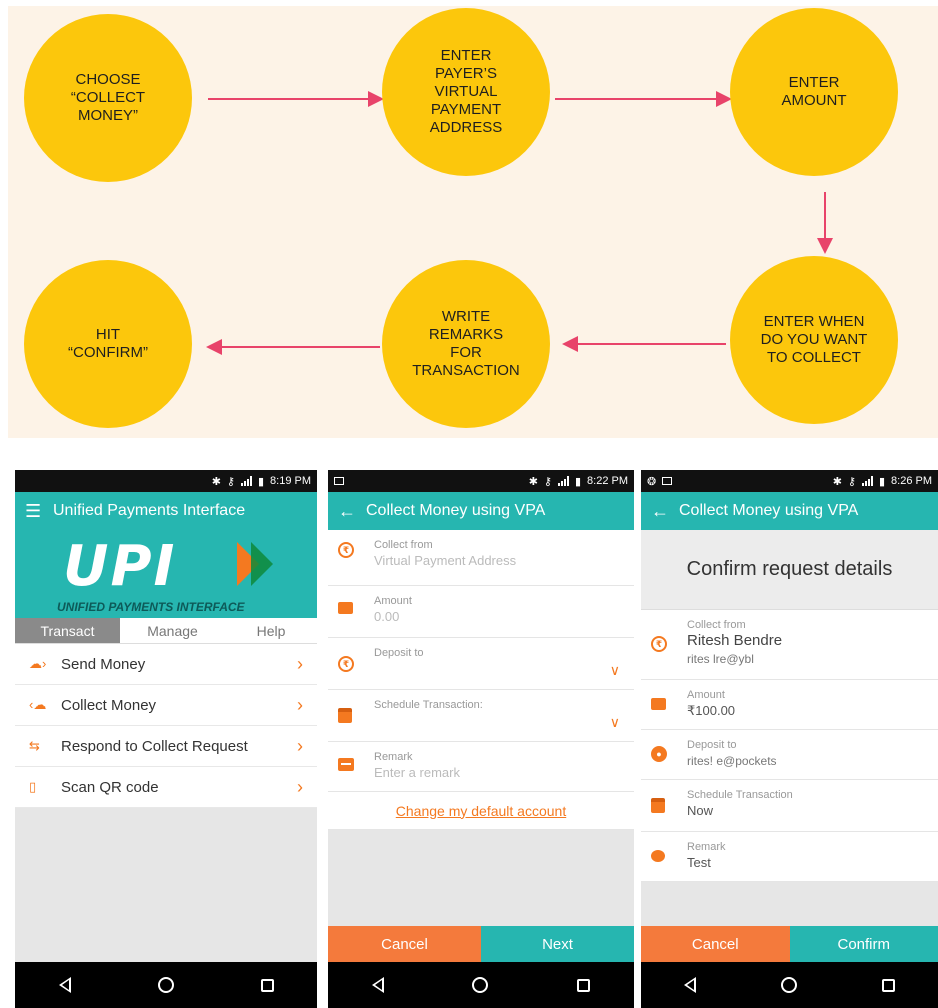  What do you see at coordinates (103, 664) in the screenshot?
I see `menu-item-label: Send Money` at bounding box center [103, 664].